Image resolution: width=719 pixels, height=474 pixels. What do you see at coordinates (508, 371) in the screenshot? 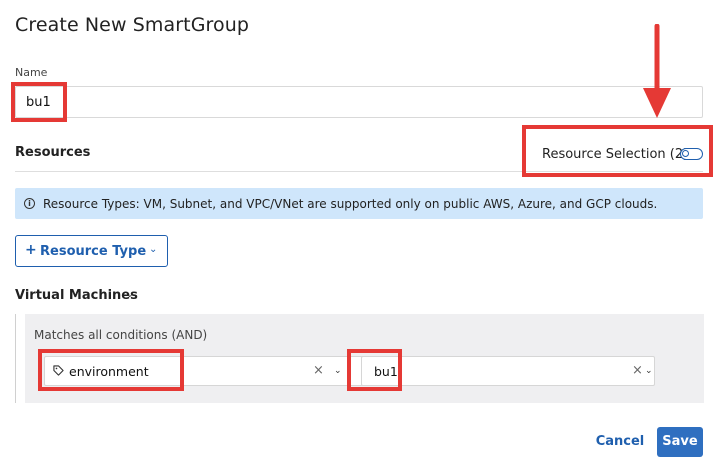
I see `condition-value-select: bu1 × ⌄` at bounding box center [508, 371].